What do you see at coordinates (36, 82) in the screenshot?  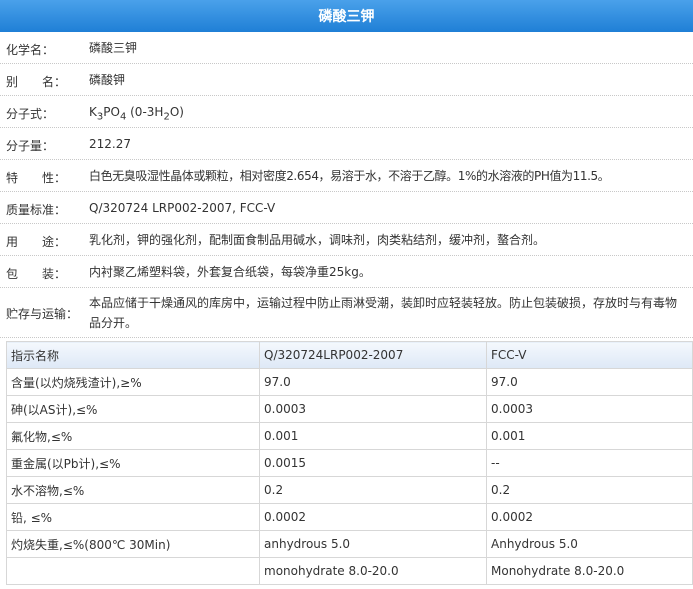 I see `property-label: 别 名：` at bounding box center [36, 82].